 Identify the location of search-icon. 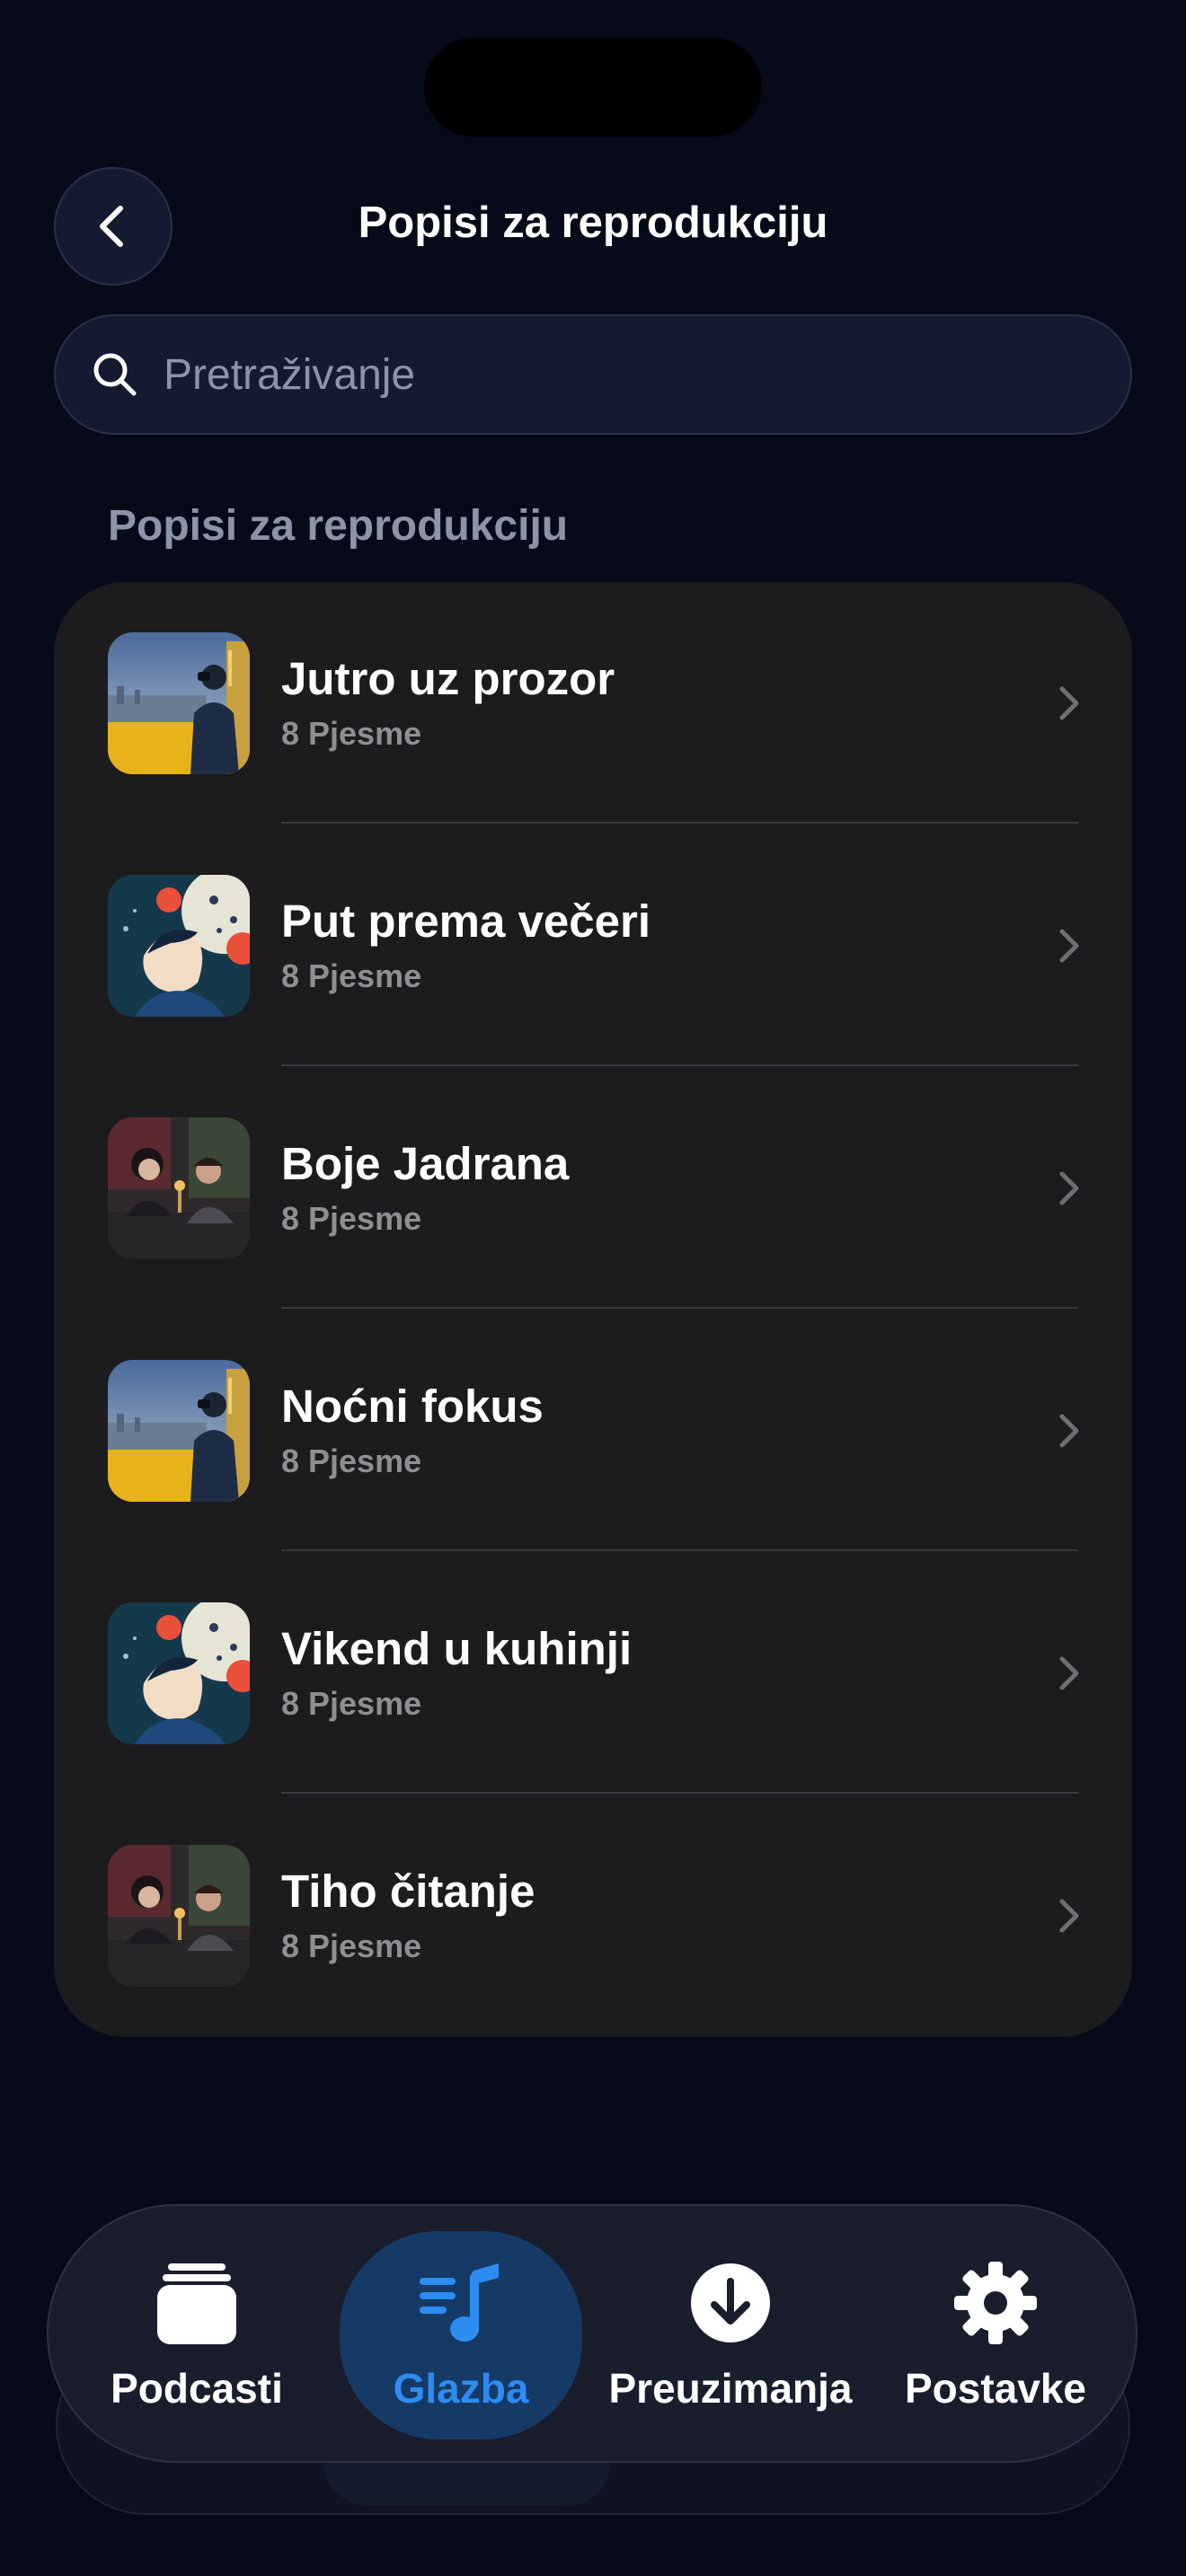
(115, 374).